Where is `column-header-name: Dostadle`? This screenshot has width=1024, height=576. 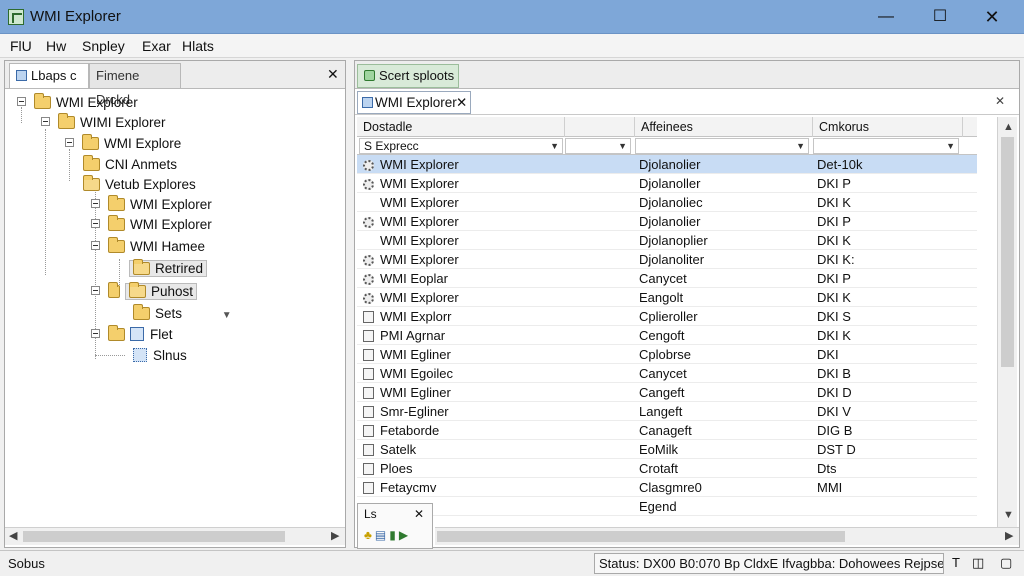
column-header-name: Dostadle is located at coordinates (461, 127).